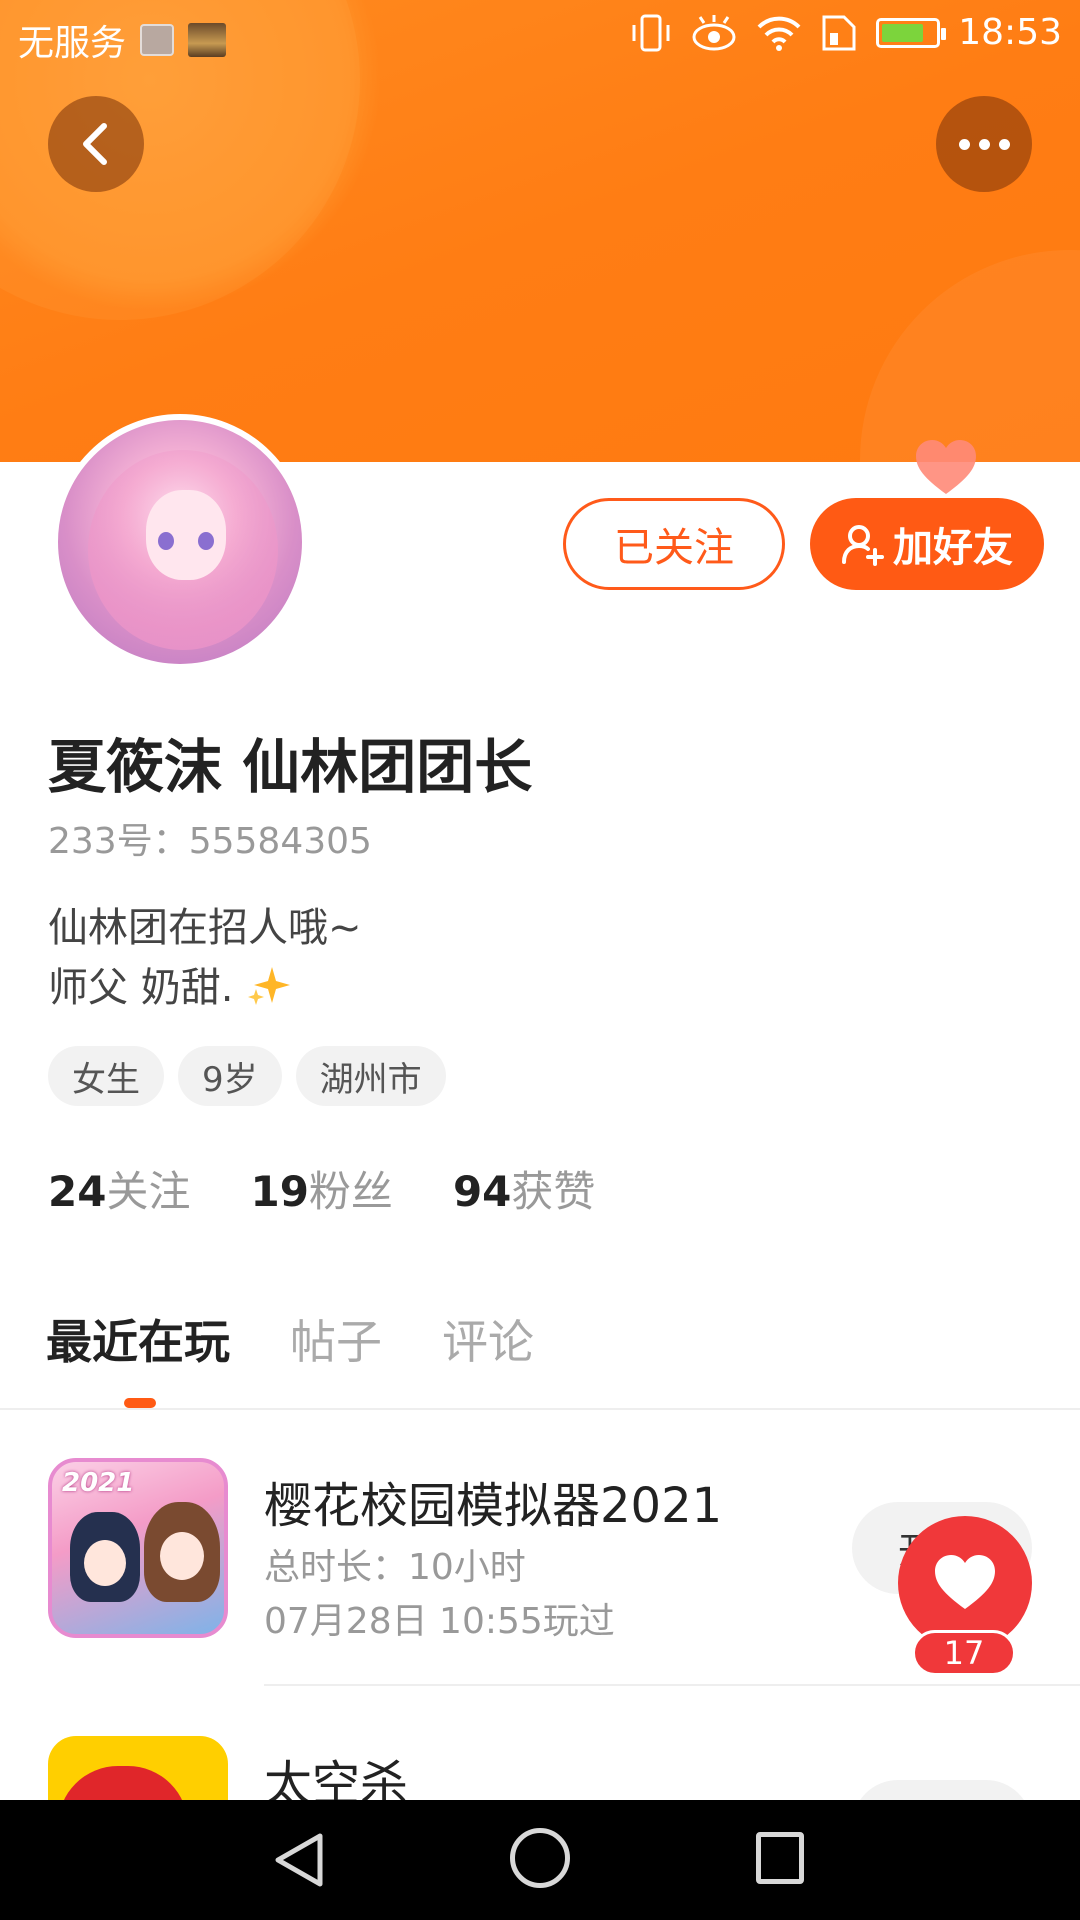 This screenshot has height=1920, width=1080. I want to click on chevron-left-icon, so click(95, 144).